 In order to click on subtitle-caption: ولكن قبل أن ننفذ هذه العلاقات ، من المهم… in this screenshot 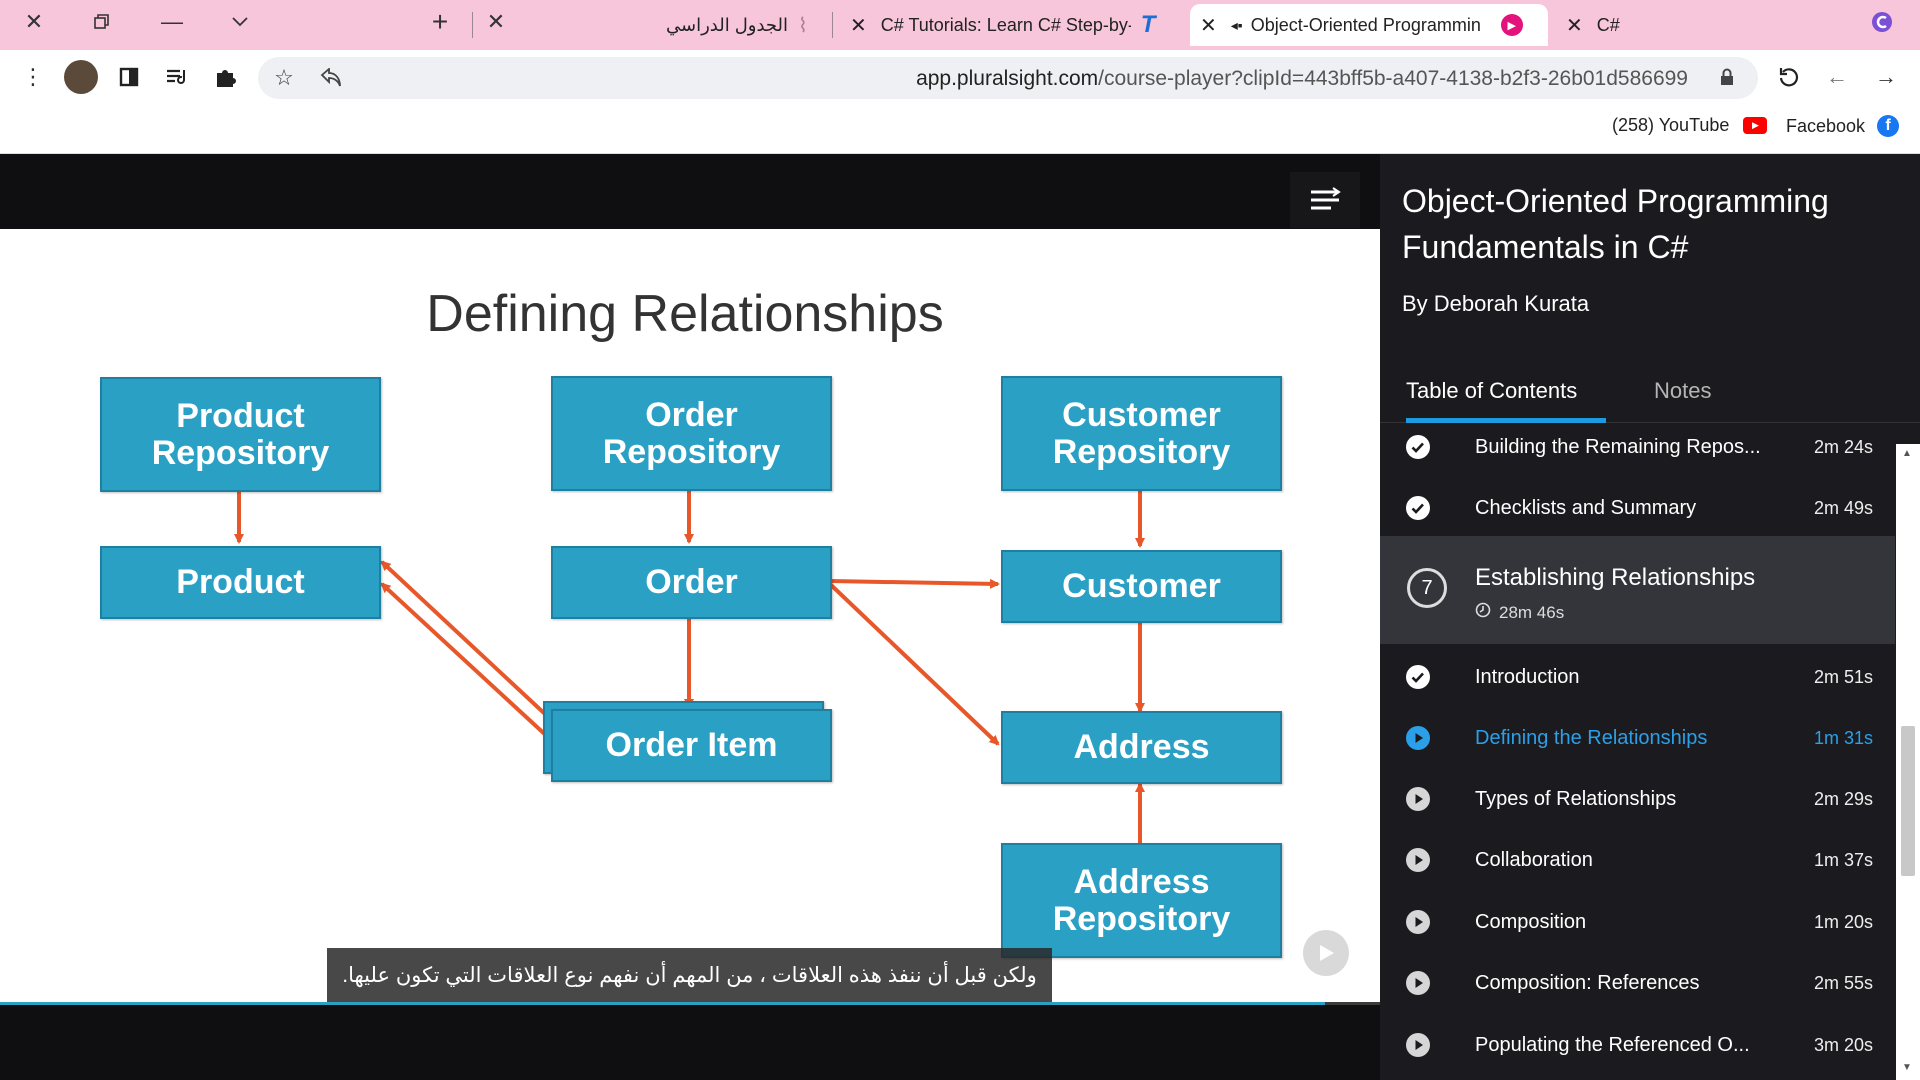, I will do `click(689, 975)`.